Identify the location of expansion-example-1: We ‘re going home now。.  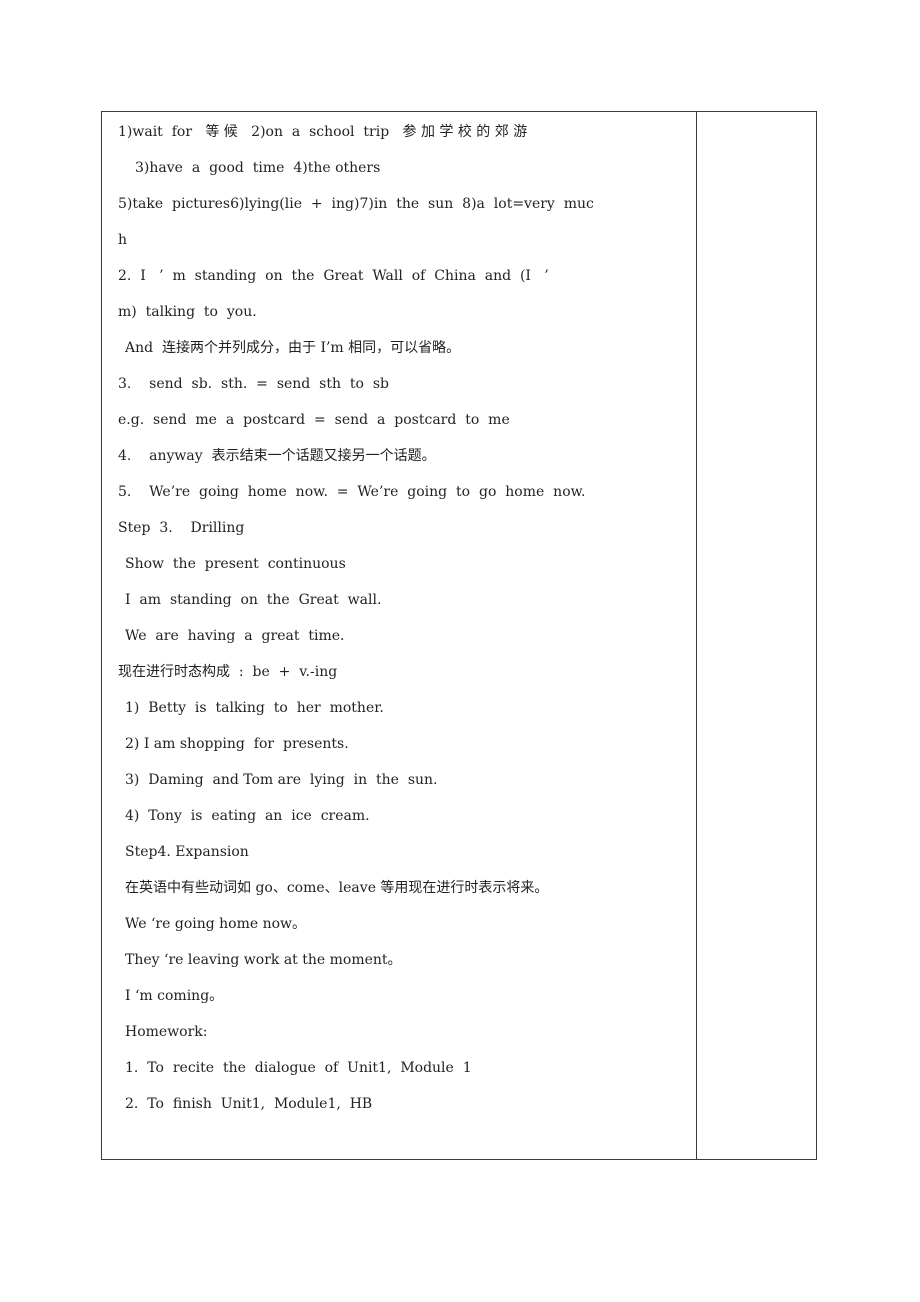
(216, 924).